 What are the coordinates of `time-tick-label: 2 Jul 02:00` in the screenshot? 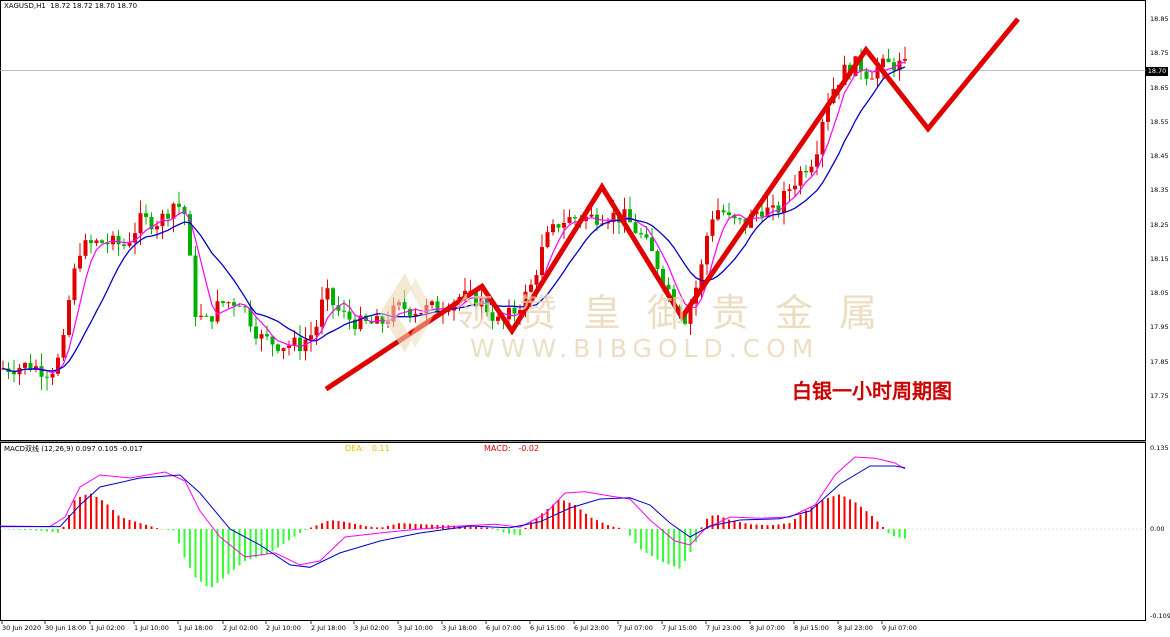 It's located at (240, 628).